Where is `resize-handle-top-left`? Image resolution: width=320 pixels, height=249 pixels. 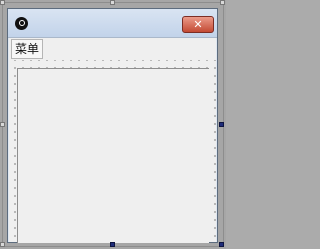
resize-handle-top-left is located at coordinates (2, 2).